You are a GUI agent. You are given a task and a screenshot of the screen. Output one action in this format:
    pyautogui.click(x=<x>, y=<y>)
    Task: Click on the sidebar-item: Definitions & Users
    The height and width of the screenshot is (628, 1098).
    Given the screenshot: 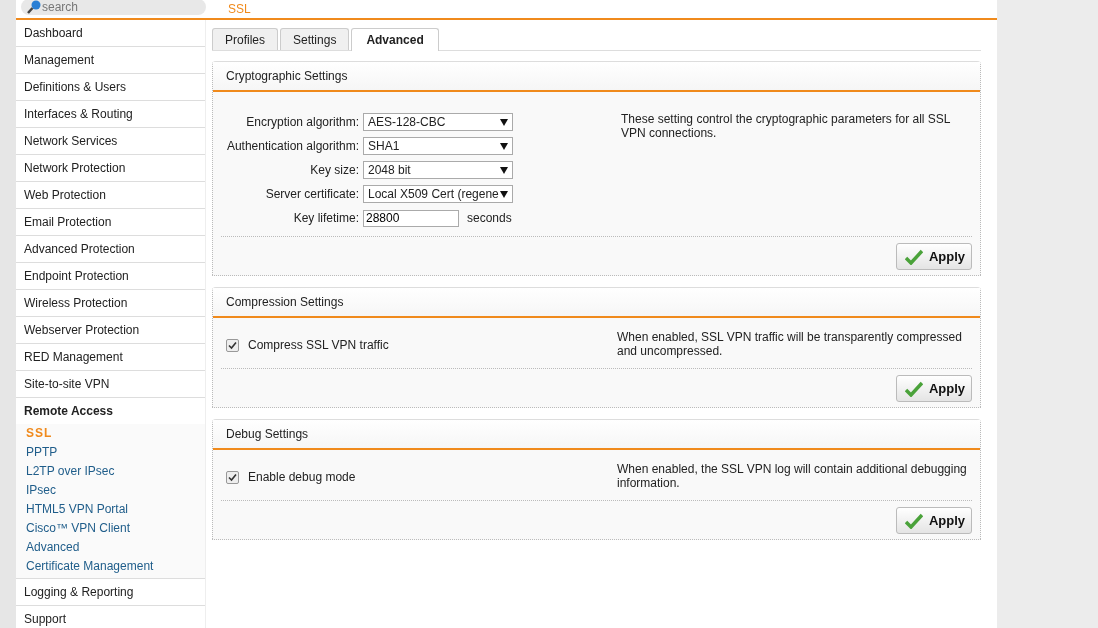 What is the action you would take?
    pyautogui.click(x=110, y=87)
    